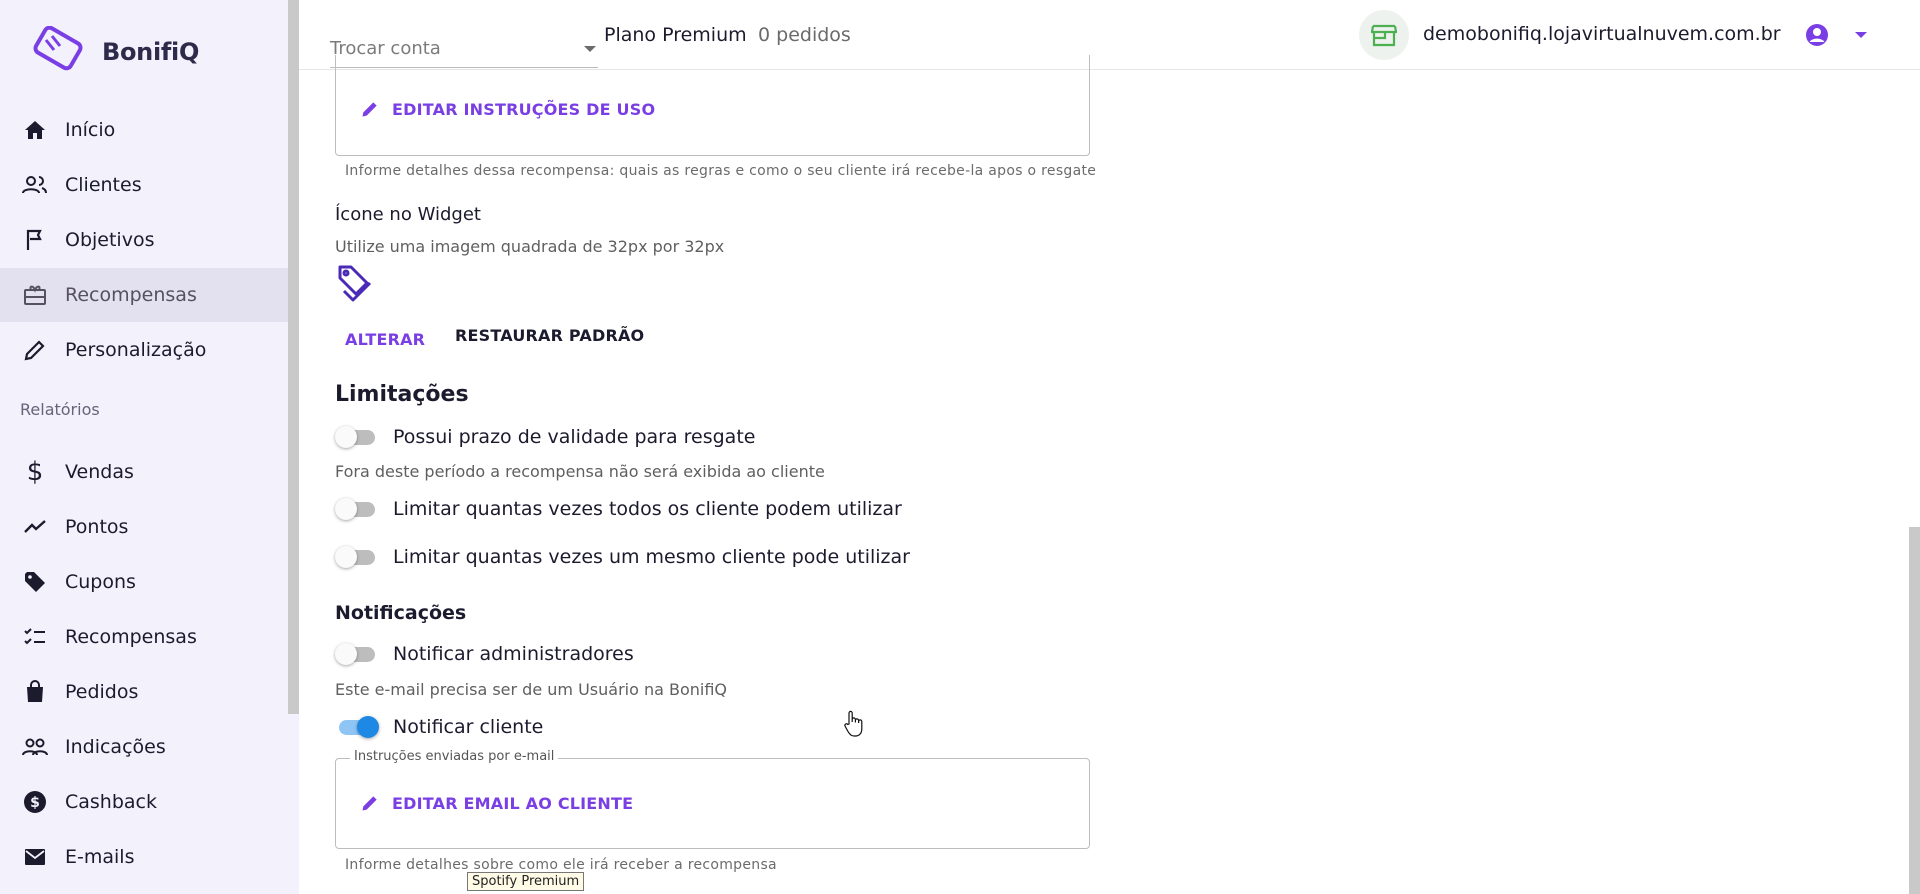  I want to click on sidebar-item-label: Objetivos, so click(110, 240).